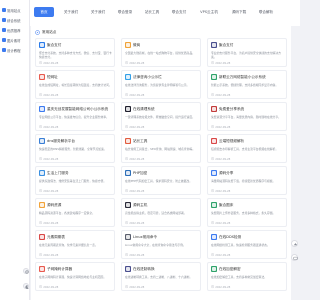  Describe the element at coordinates (230, 268) in the screenshot. I see `site-card-title: 在线加密解密` at that location.